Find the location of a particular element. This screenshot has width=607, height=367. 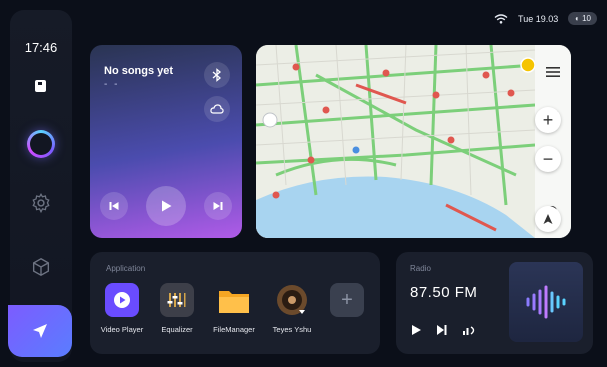

radio-visualizer is located at coordinates (546, 302).